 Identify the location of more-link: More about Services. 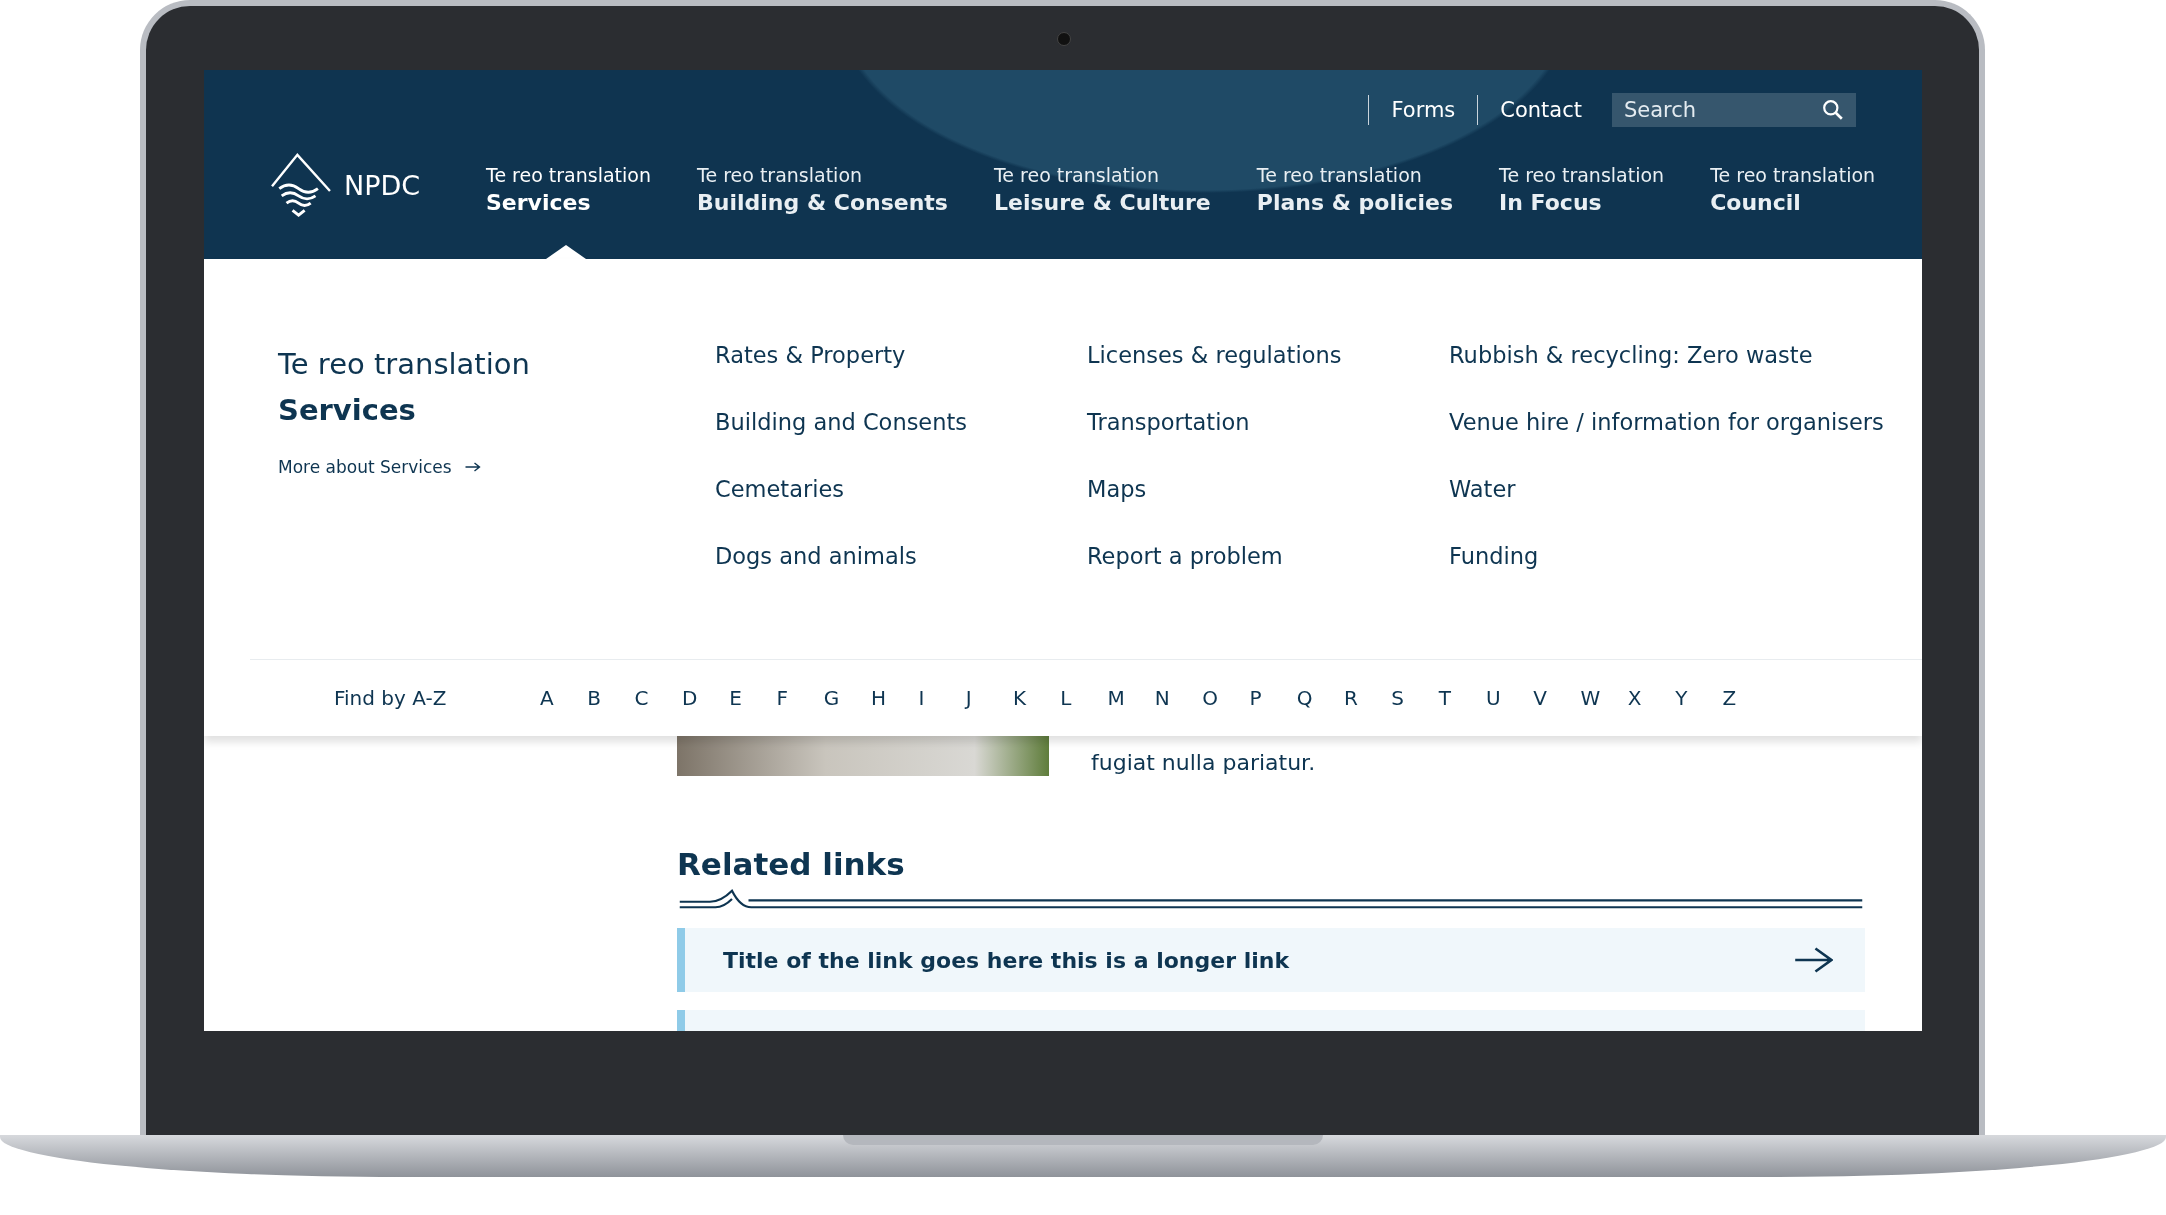
(496, 467).